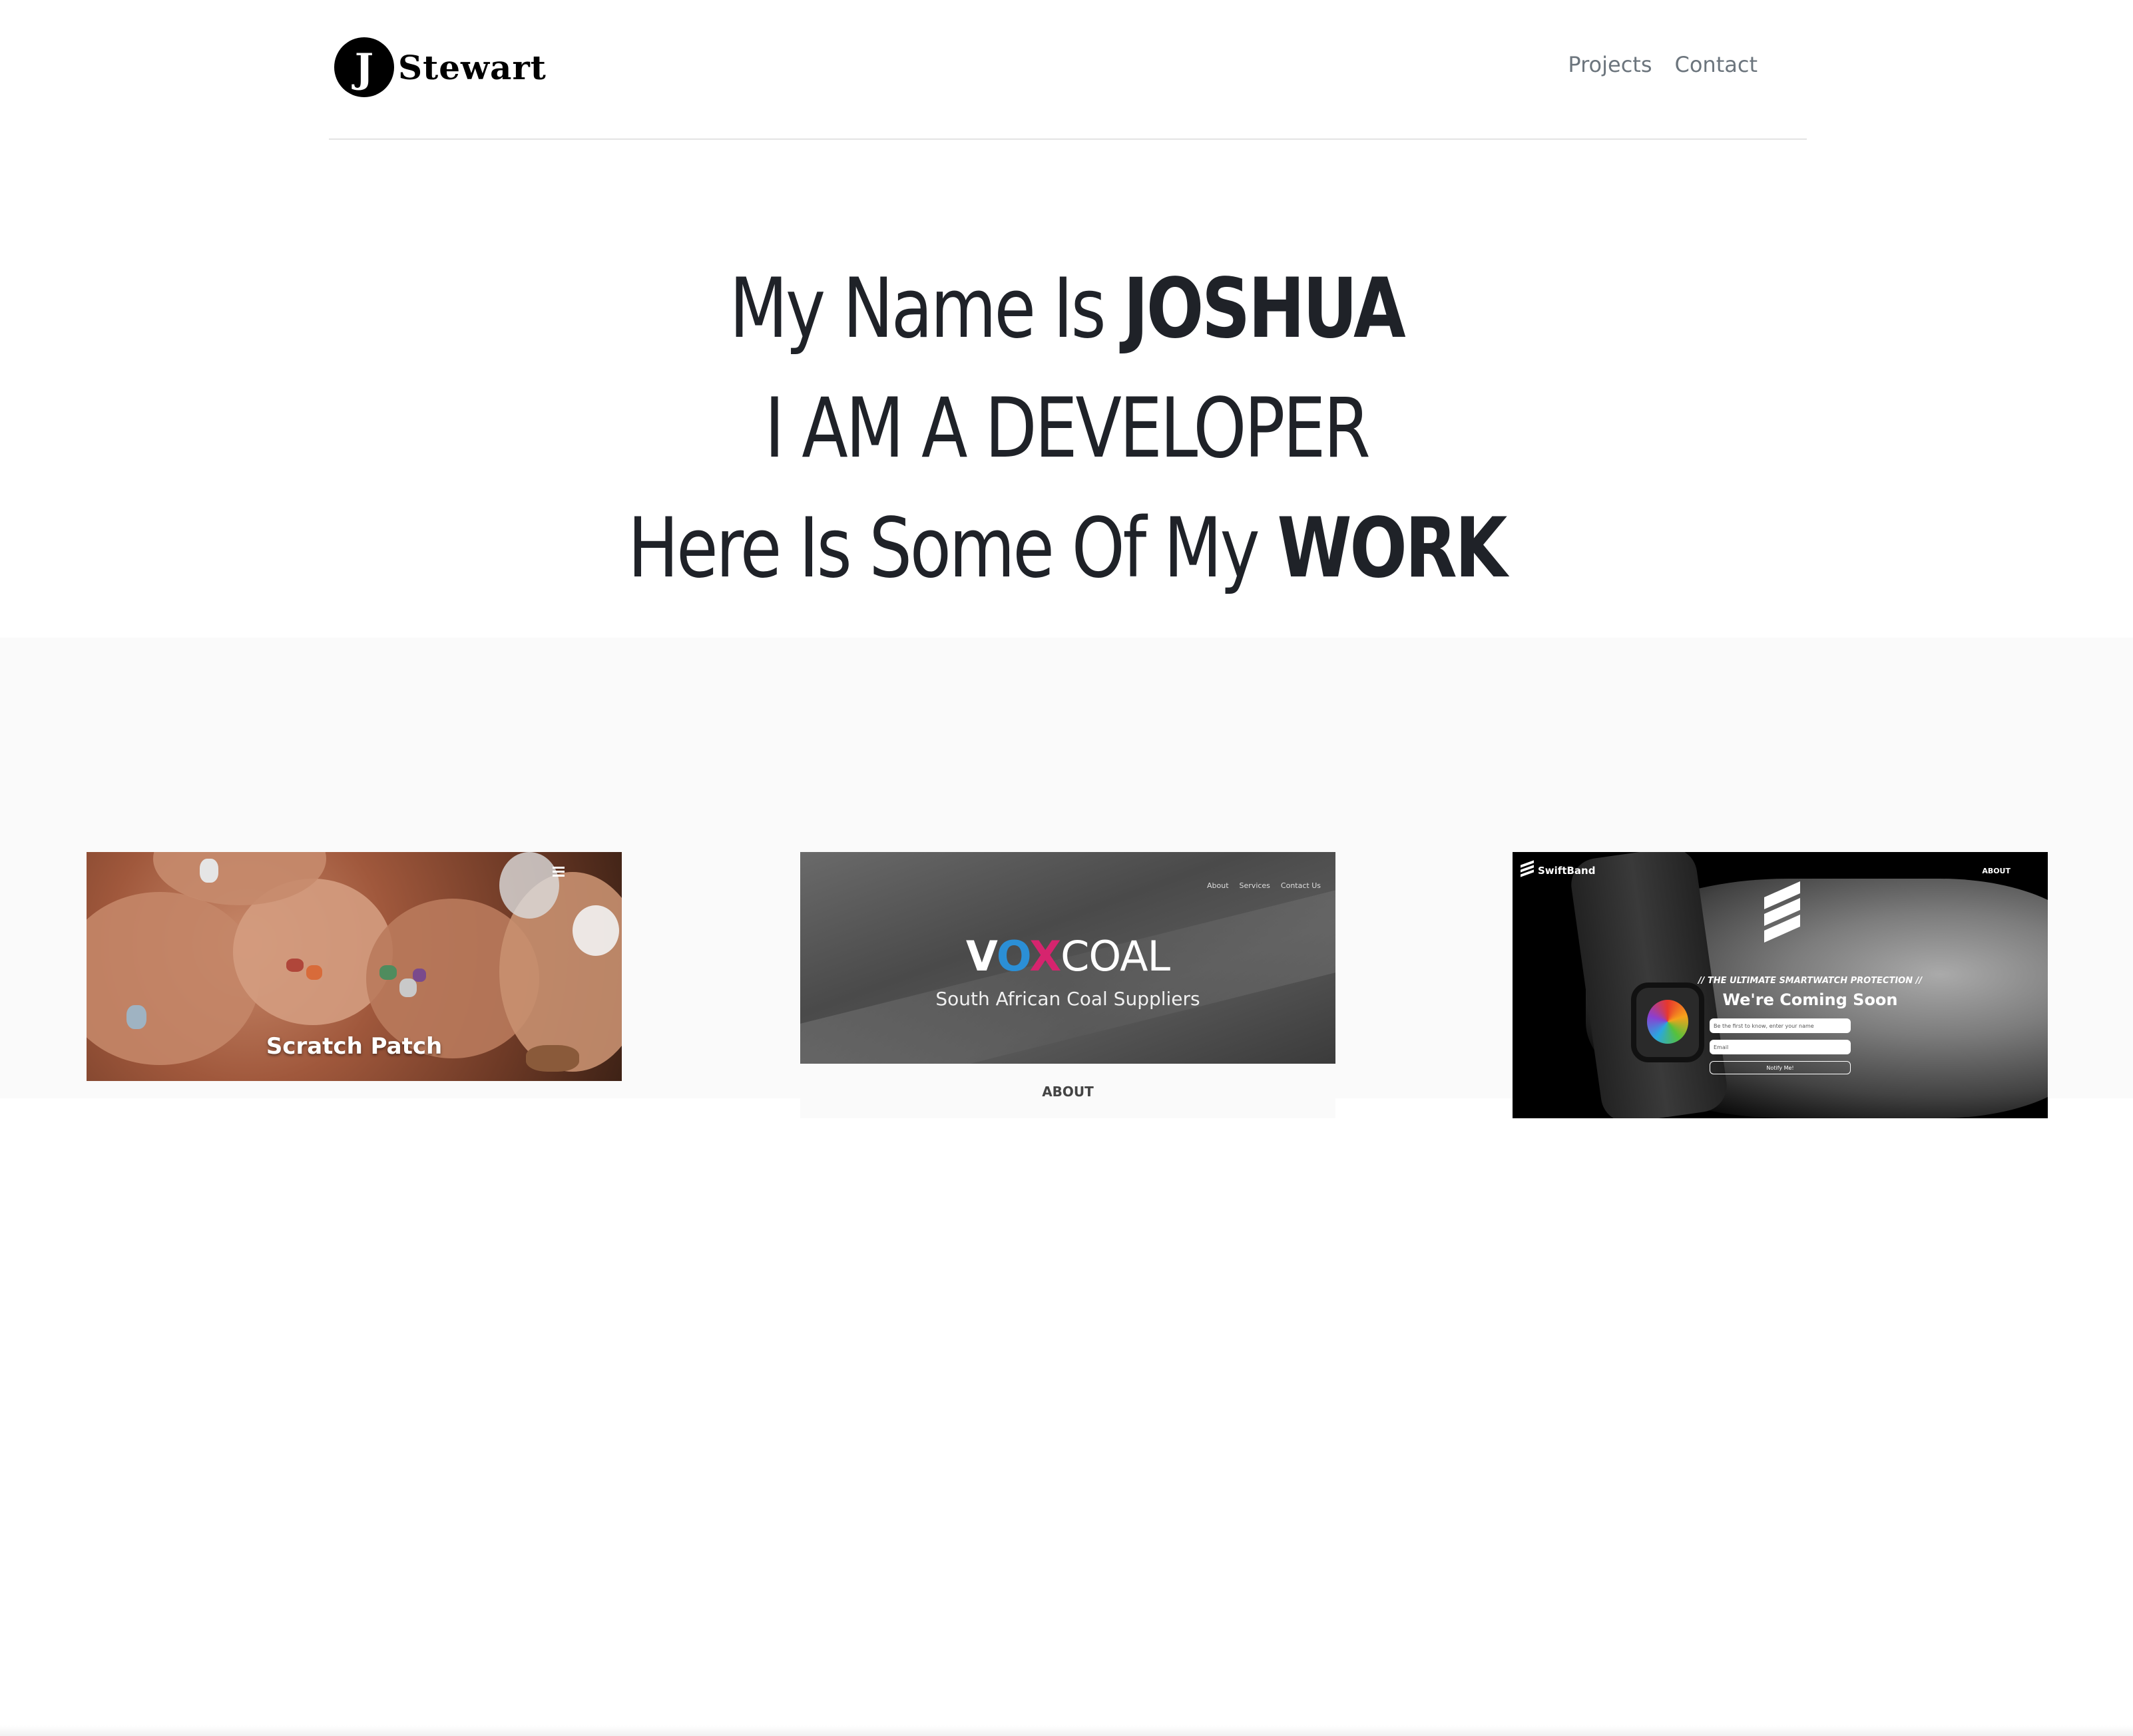 This screenshot has height=1736, width=2133. I want to click on swiftband-tagline: // THE ULTIMATE SMARTWATCH PROTECTION //, so click(1811, 981).